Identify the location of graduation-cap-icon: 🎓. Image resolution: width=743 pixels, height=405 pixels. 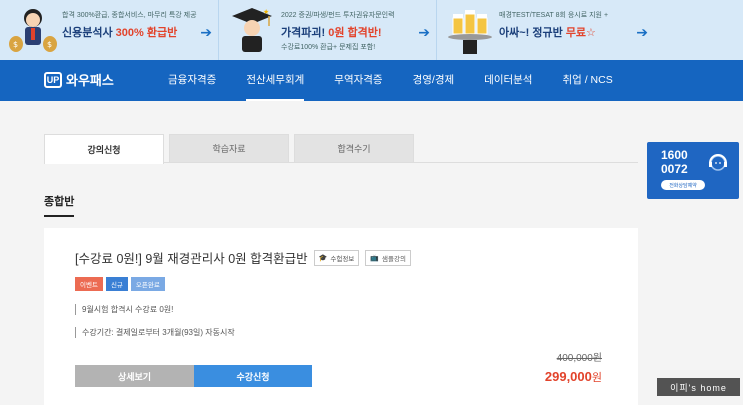
(323, 258).